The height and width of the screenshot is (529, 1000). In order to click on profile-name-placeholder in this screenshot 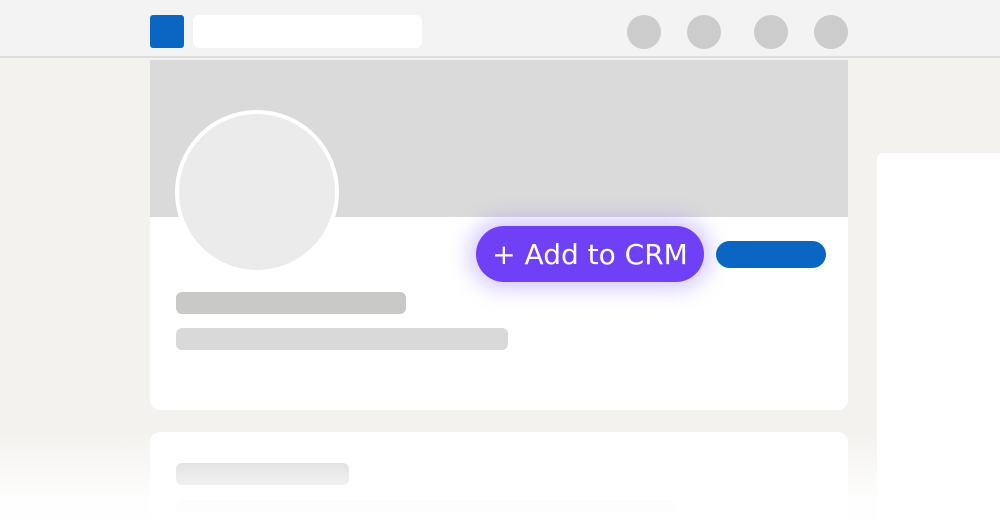, I will do `click(291, 303)`.